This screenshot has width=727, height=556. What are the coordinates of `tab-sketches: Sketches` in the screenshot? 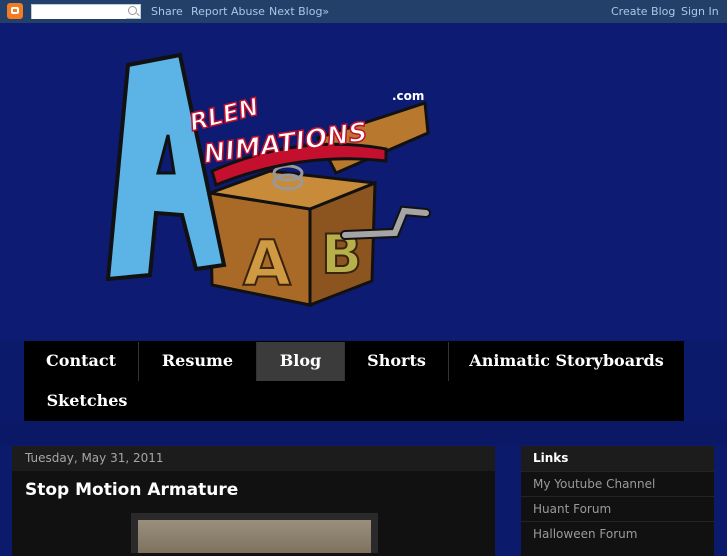 It's located at (87, 401).